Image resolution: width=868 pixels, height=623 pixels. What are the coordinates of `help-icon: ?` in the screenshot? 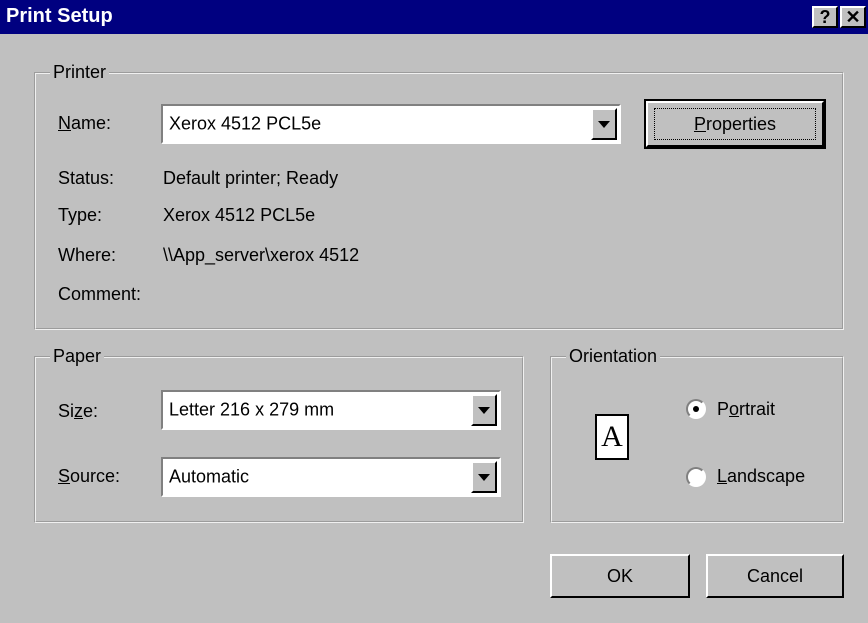 It's located at (825, 17).